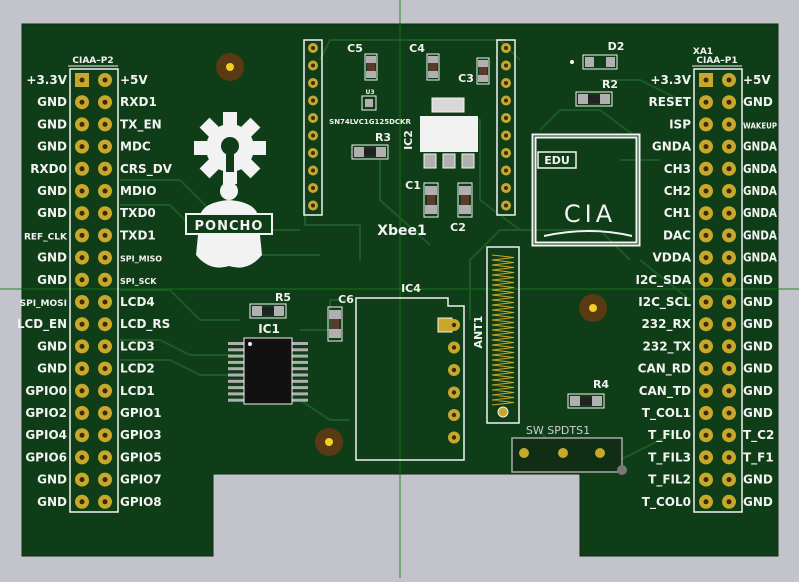 The height and width of the screenshot is (582, 799). I want to click on header-left-label-left-8: REF_CLK, so click(46, 237).